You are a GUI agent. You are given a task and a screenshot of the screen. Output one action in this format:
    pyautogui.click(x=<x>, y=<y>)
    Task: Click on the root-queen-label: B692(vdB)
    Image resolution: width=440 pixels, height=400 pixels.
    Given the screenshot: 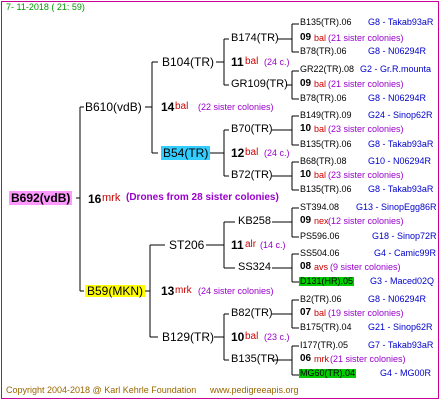 What is the action you would take?
    pyautogui.click(x=41, y=198)
    